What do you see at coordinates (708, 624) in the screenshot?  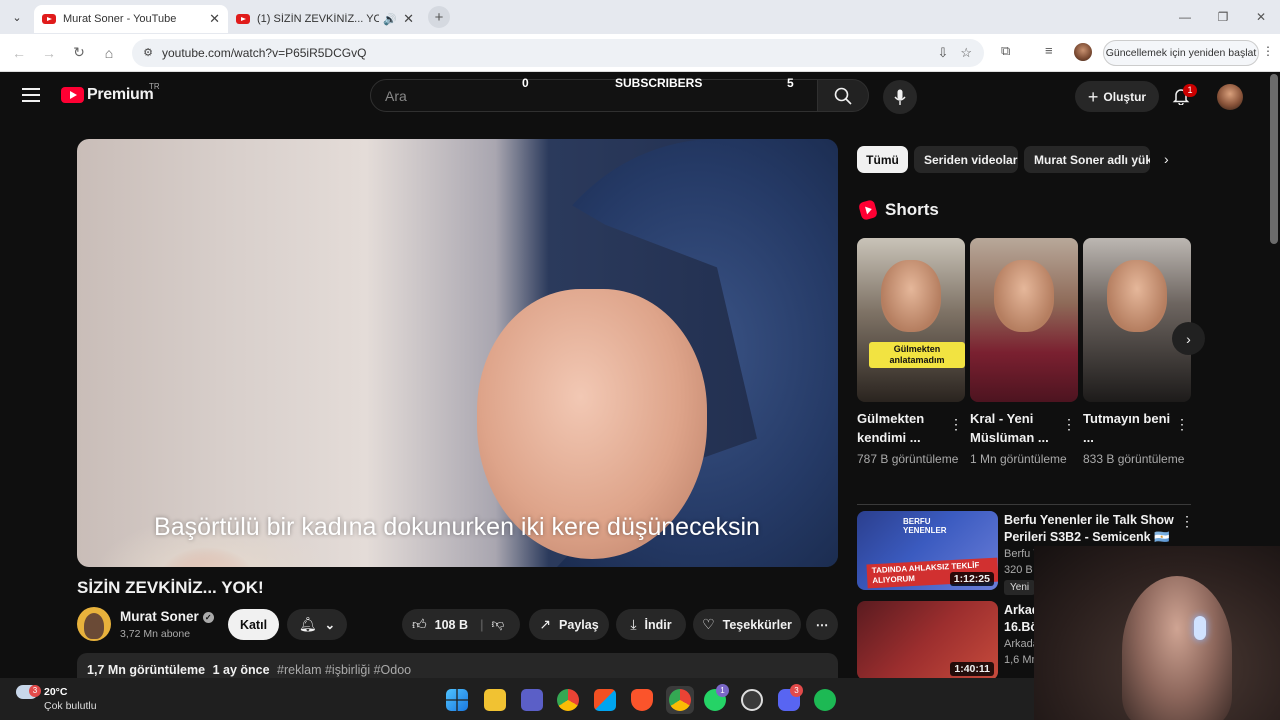 I see `thanks-heart-icon: ♡` at bounding box center [708, 624].